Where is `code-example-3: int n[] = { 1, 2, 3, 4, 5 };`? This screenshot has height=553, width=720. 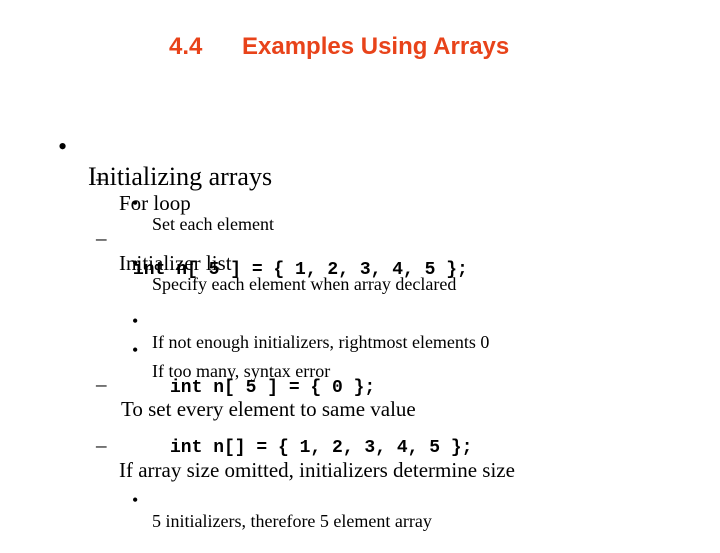
code-example-3: int n[] = { 1, 2, 3, 4, 5 }; is located at coordinates (321, 448).